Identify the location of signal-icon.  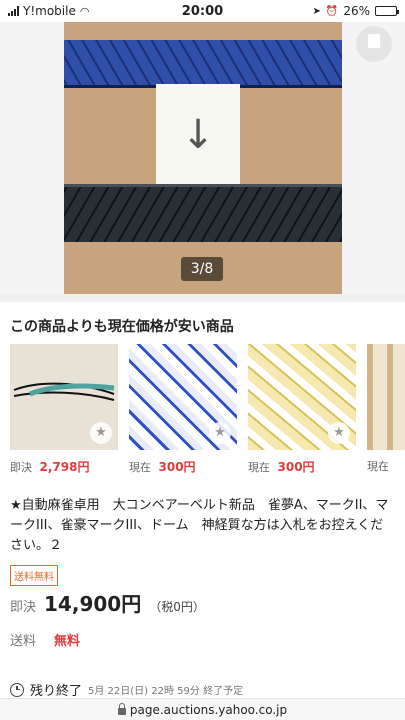
(13, 11).